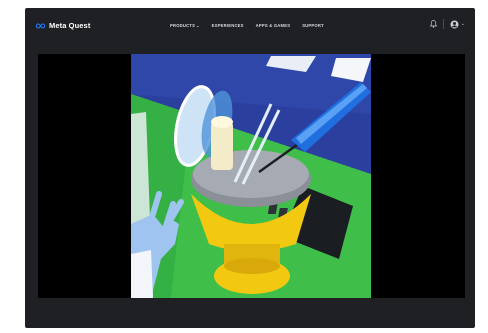  Describe the element at coordinates (70, 25) in the screenshot. I see `brand-name: Meta Quest` at that location.